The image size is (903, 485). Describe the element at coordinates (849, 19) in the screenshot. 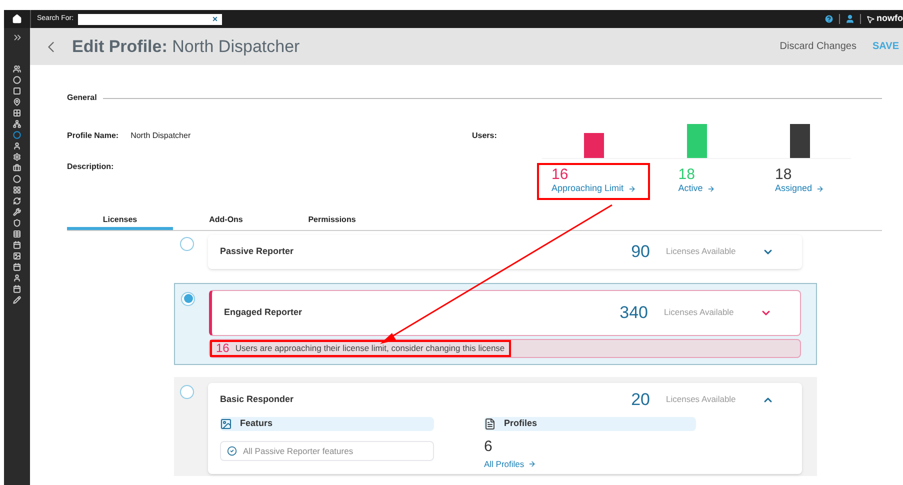

I see `user-icon` at that location.